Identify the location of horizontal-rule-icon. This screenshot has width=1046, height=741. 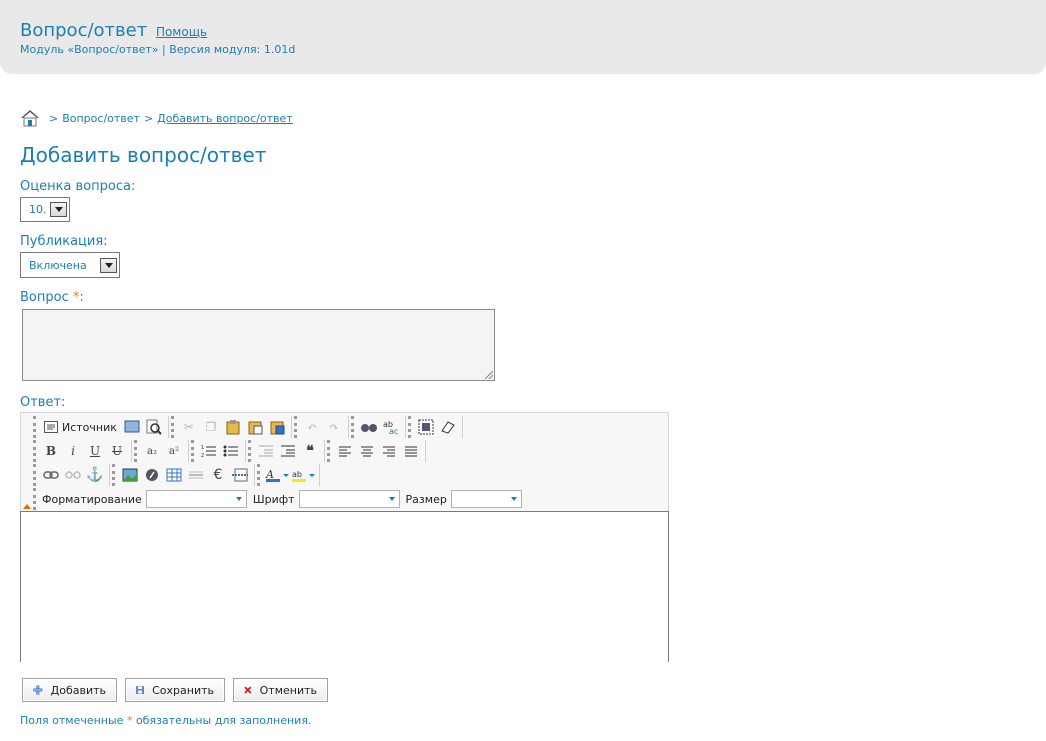
(196, 475).